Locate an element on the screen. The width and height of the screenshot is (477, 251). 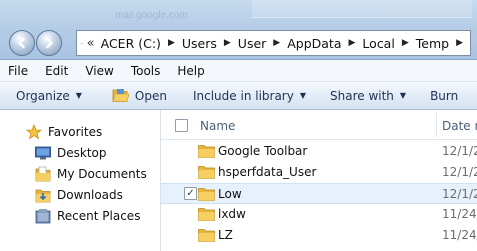
nav-item-label: Downloads is located at coordinates (90, 195).